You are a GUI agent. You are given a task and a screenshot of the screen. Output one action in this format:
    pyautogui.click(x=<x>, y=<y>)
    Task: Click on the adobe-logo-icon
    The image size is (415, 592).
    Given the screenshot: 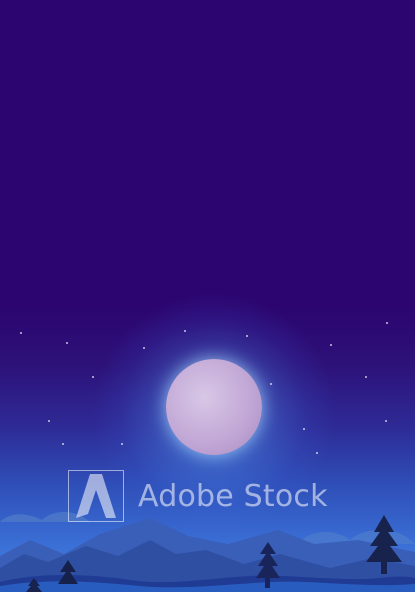 What is the action you would take?
    pyautogui.click(x=96, y=496)
    